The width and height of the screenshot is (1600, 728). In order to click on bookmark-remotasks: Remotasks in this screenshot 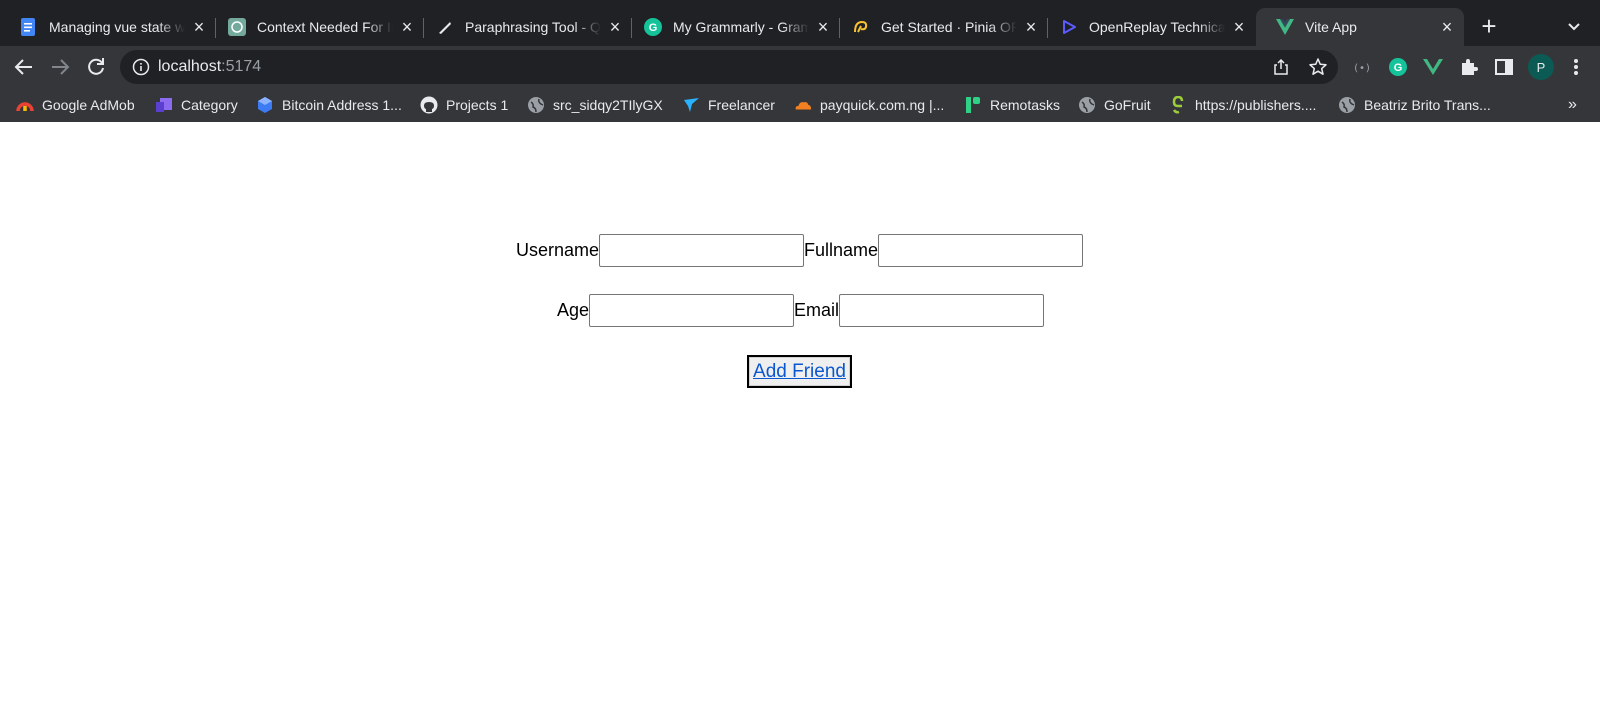, I will do `click(1012, 105)`.